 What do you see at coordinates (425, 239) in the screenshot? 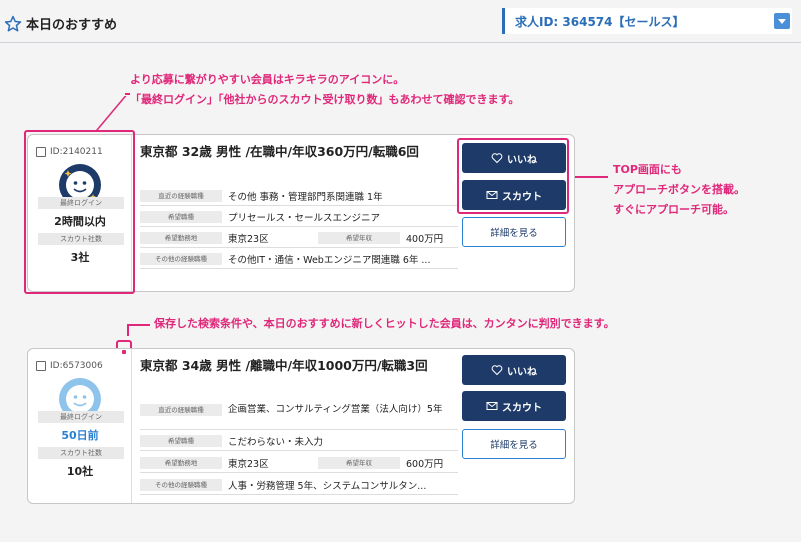
I see `detail-value: 400万円` at bounding box center [425, 239].